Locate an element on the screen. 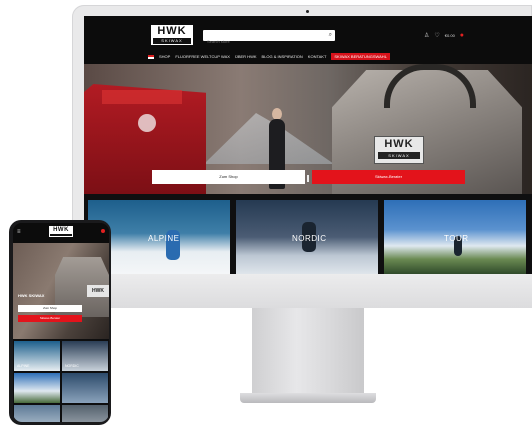  category-tile-tour: TOUR is located at coordinates (455, 237).